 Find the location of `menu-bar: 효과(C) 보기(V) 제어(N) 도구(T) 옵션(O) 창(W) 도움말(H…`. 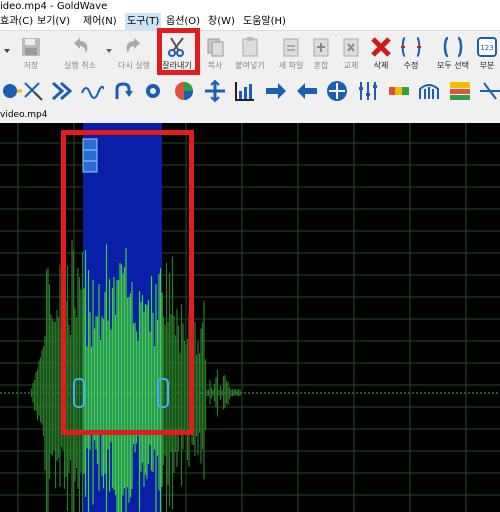

menu-bar: 효과(C) 보기(V) 제어(N) 도구(T) 옵션(O) 창(W) 도움말(H… is located at coordinates (250, 21).